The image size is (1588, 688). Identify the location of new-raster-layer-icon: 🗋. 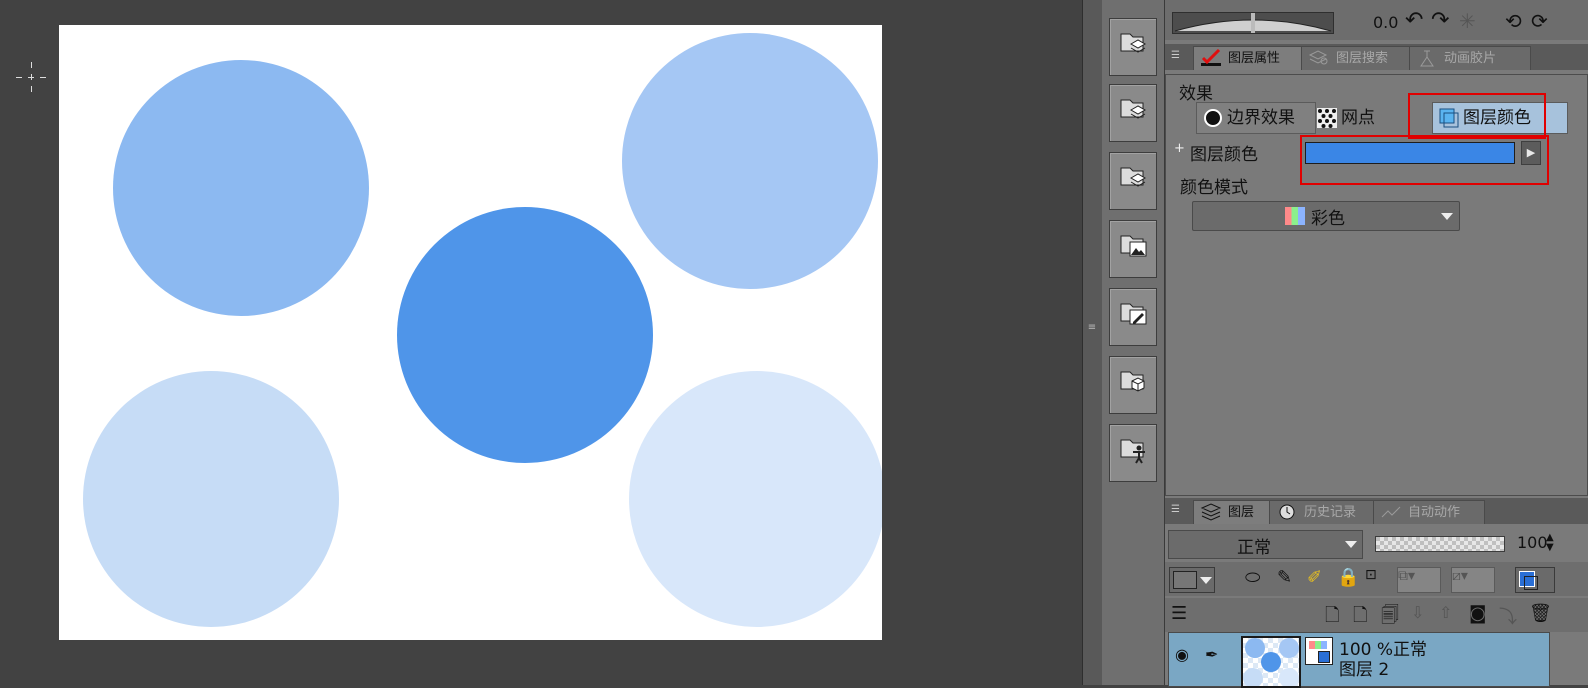
(1337, 615).